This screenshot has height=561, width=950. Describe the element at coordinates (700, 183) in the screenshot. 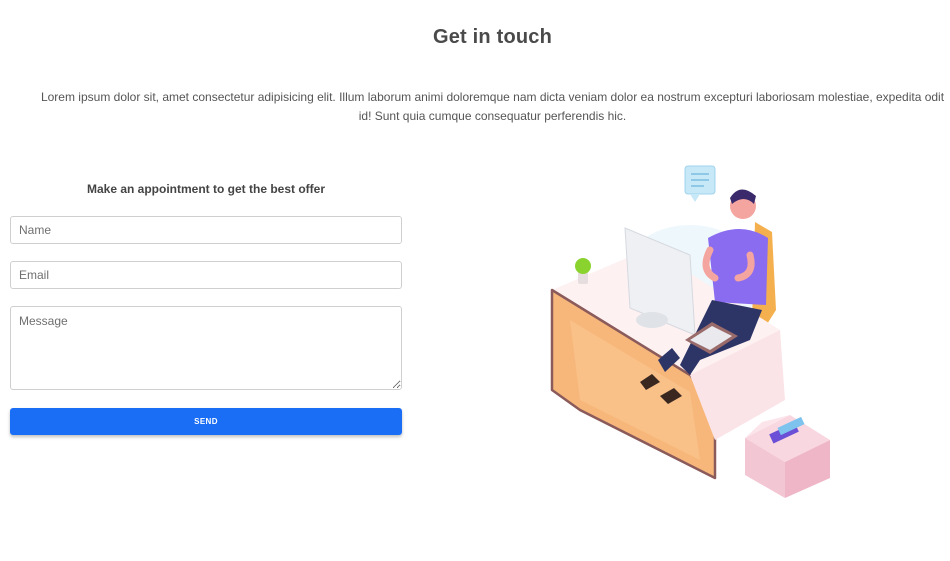

I see `chat-bubble-icon` at that location.